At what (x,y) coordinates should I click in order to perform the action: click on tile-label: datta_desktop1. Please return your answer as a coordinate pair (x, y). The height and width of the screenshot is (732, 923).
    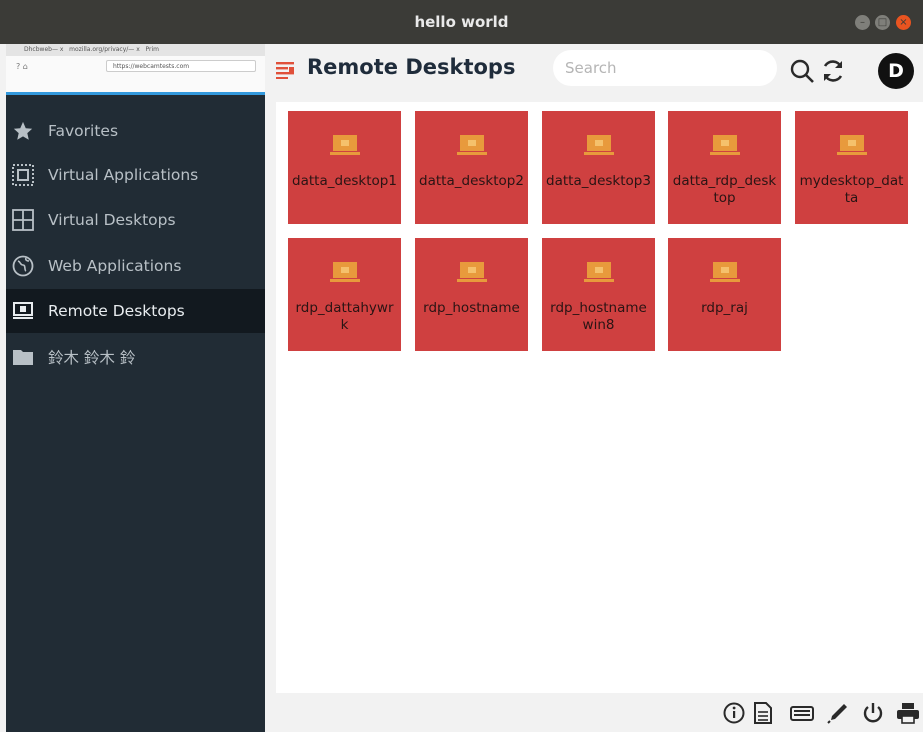
    Looking at the image, I should click on (344, 181).